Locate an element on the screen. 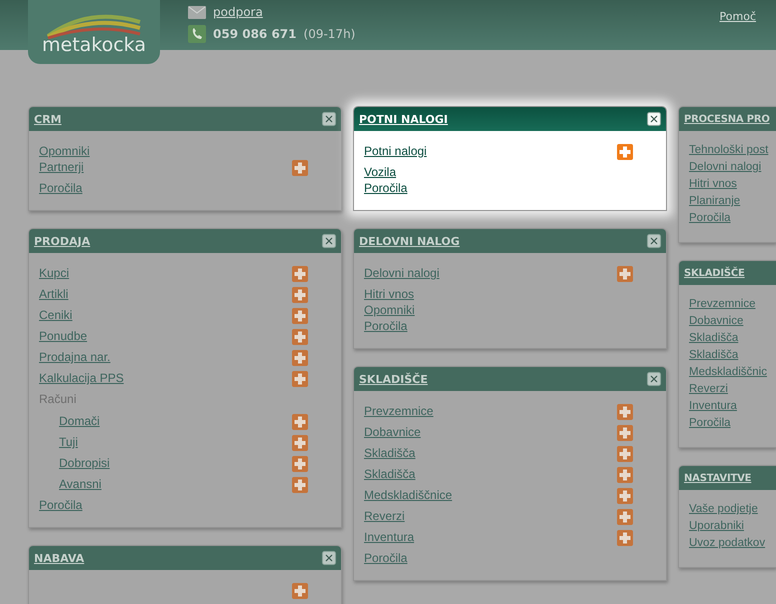  group-label: Računi is located at coordinates (58, 400).